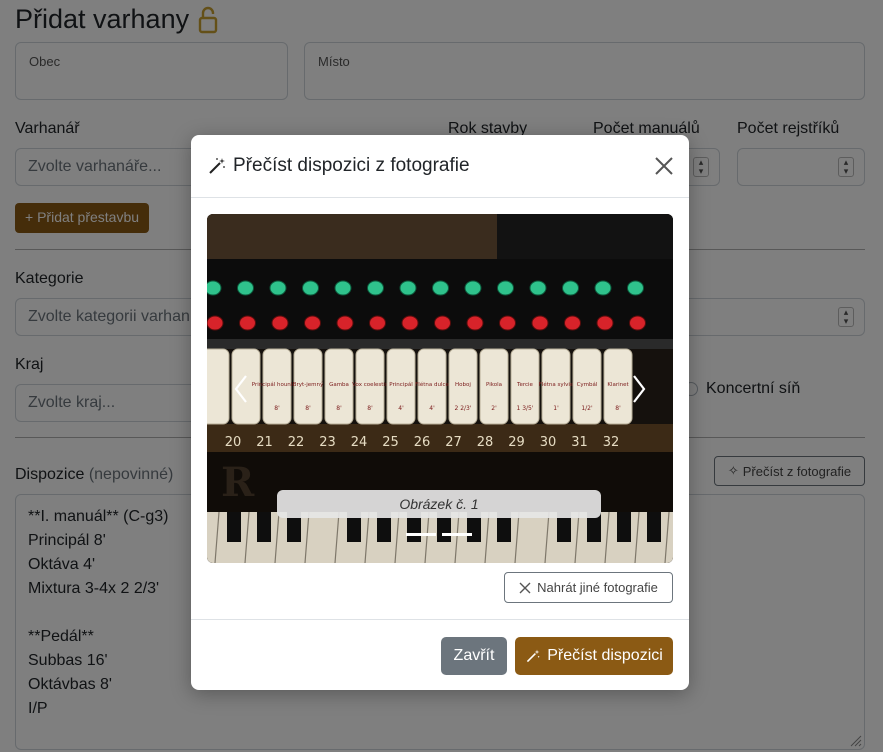  Describe the element at coordinates (485, 442) in the screenshot. I see `strip-number: 28` at that location.